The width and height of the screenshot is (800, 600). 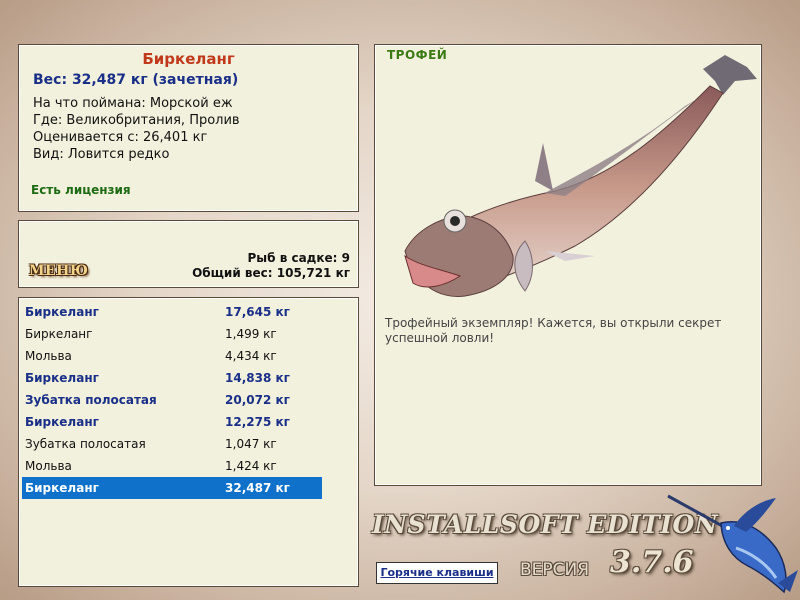 I want to click on location-info: Где: Великобритания, Пролив, so click(x=136, y=120).